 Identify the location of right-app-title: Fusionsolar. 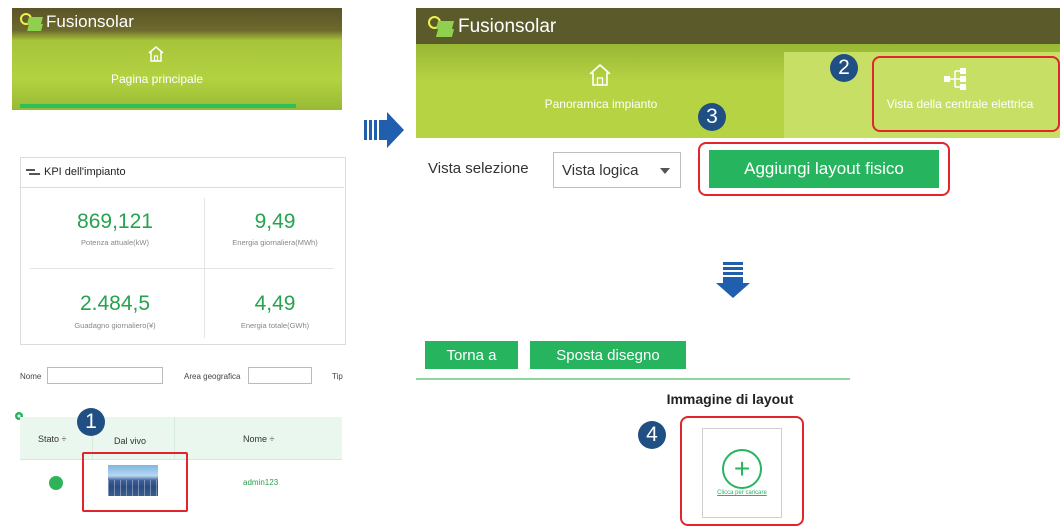
(507, 26).